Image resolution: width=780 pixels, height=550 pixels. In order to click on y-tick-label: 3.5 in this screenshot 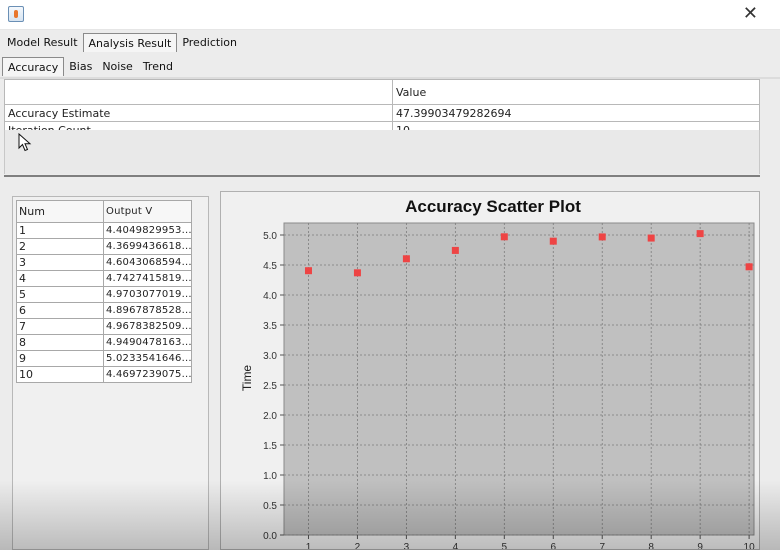, I will do `click(270, 326)`.